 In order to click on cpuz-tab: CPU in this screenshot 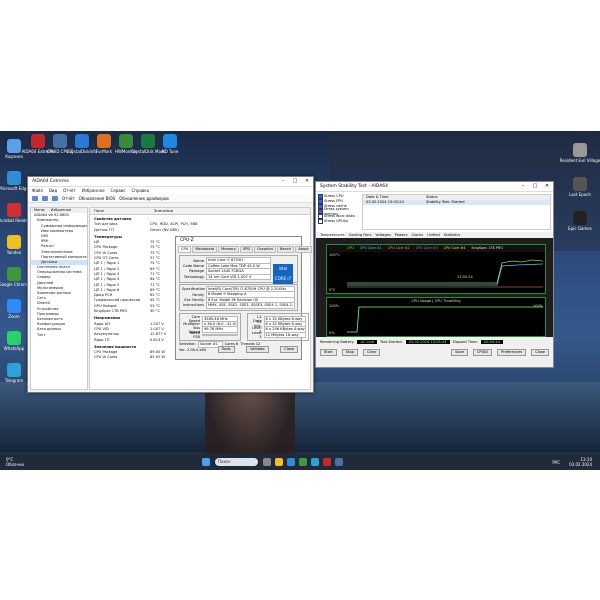, I will do `click(185, 249)`.